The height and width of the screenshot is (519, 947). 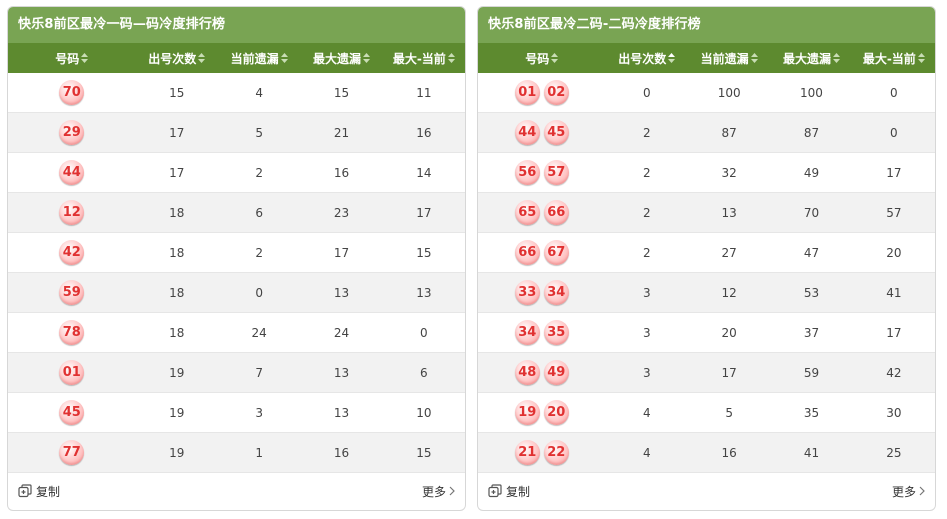 I want to click on number-ball: 19, so click(x=527, y=412).